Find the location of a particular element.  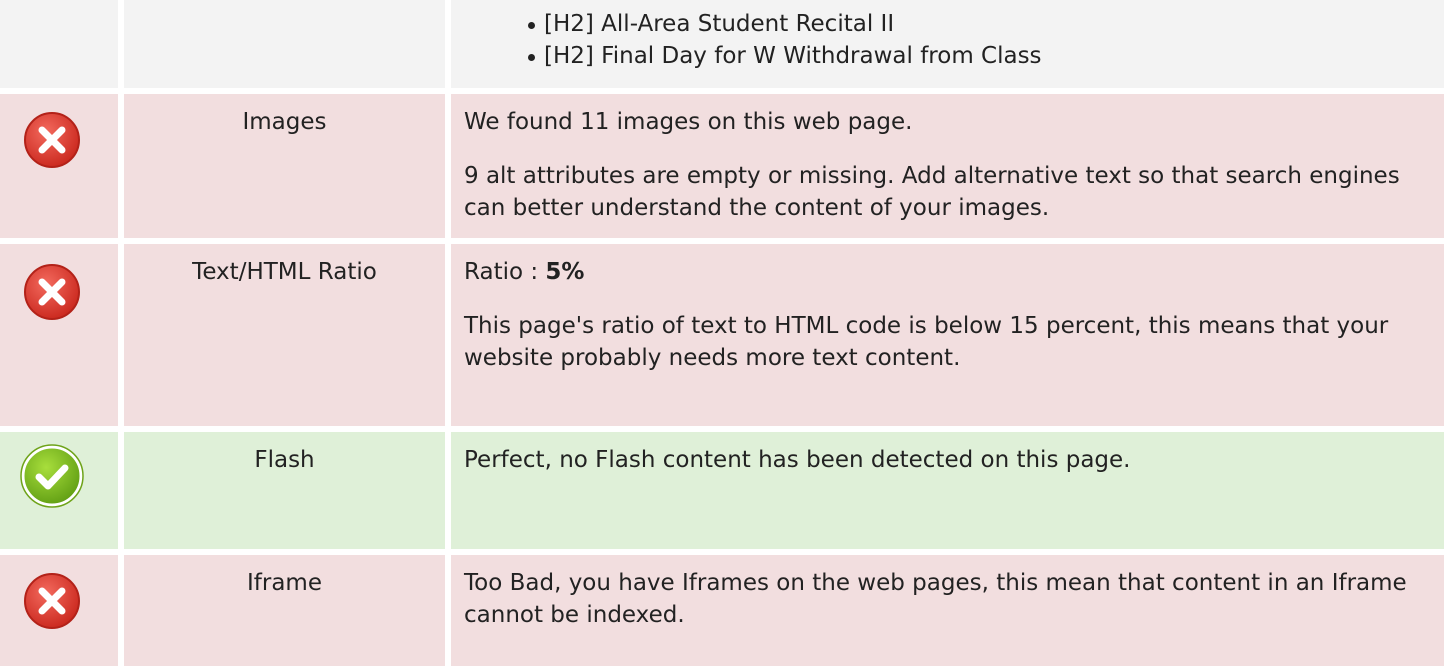

flash-label: Flash is located at coordinates (284, 460).